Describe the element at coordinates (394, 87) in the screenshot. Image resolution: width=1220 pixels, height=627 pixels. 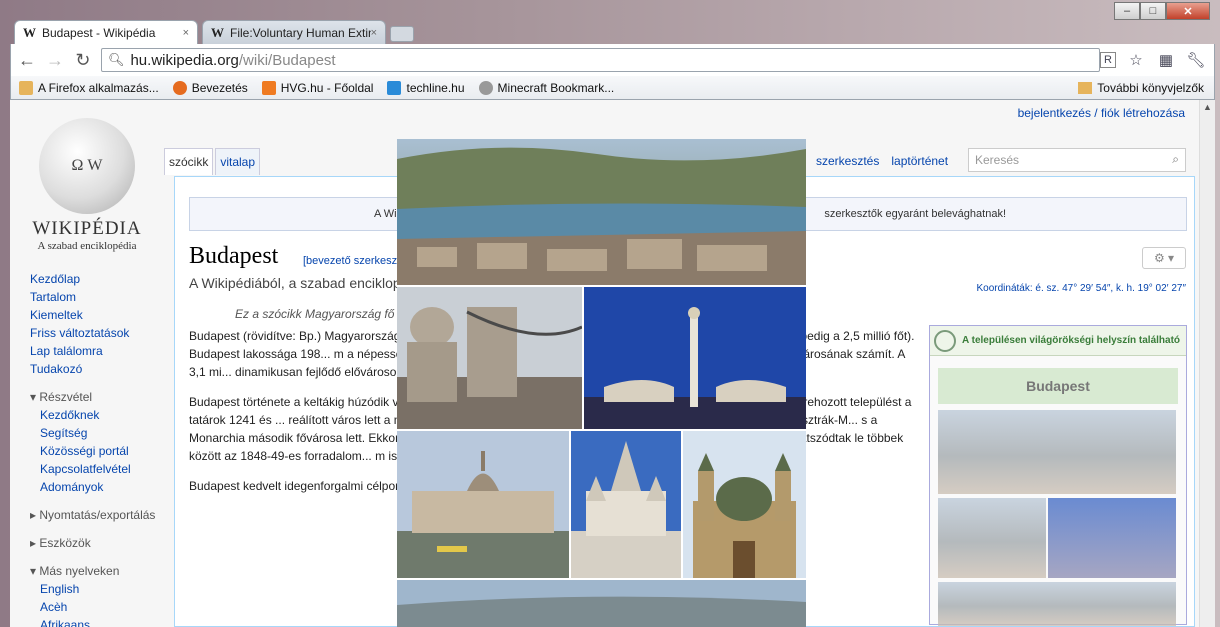
I see `techline-icon` at that location.